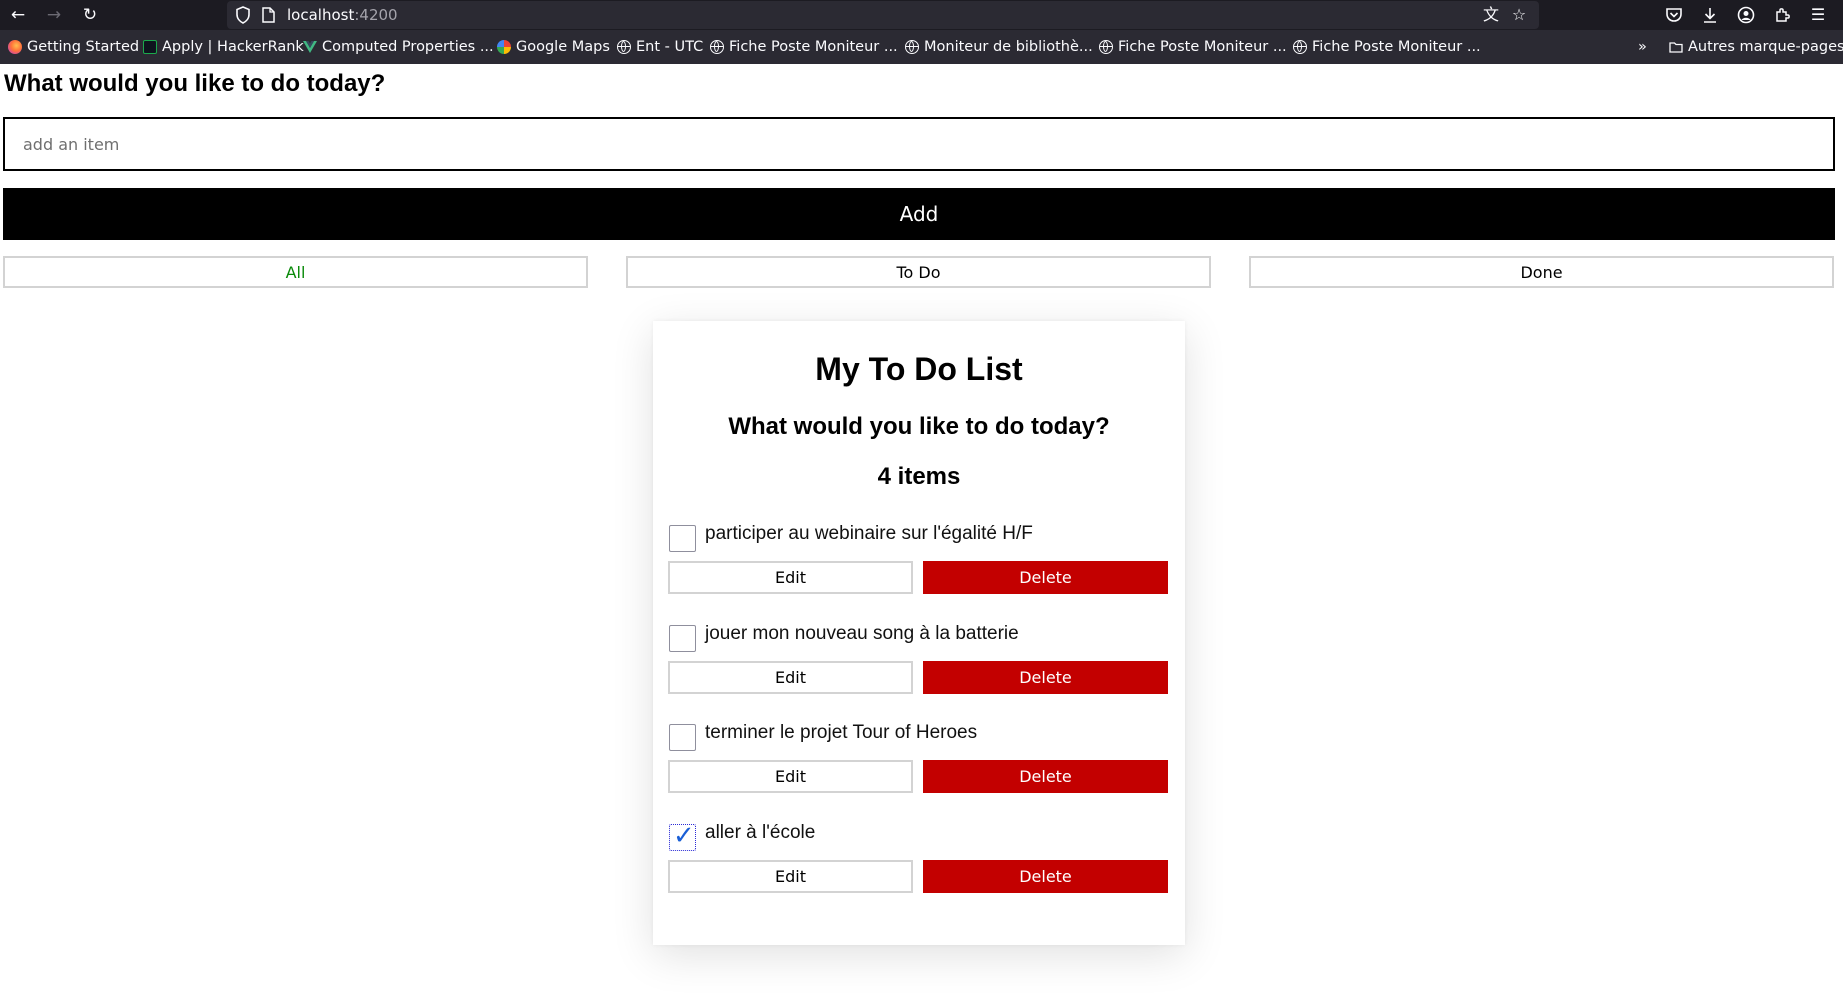 The width and height of the screenshot is (1843, 1003). I want to click on bookmark-label: Google Maps, so click(563, 47).